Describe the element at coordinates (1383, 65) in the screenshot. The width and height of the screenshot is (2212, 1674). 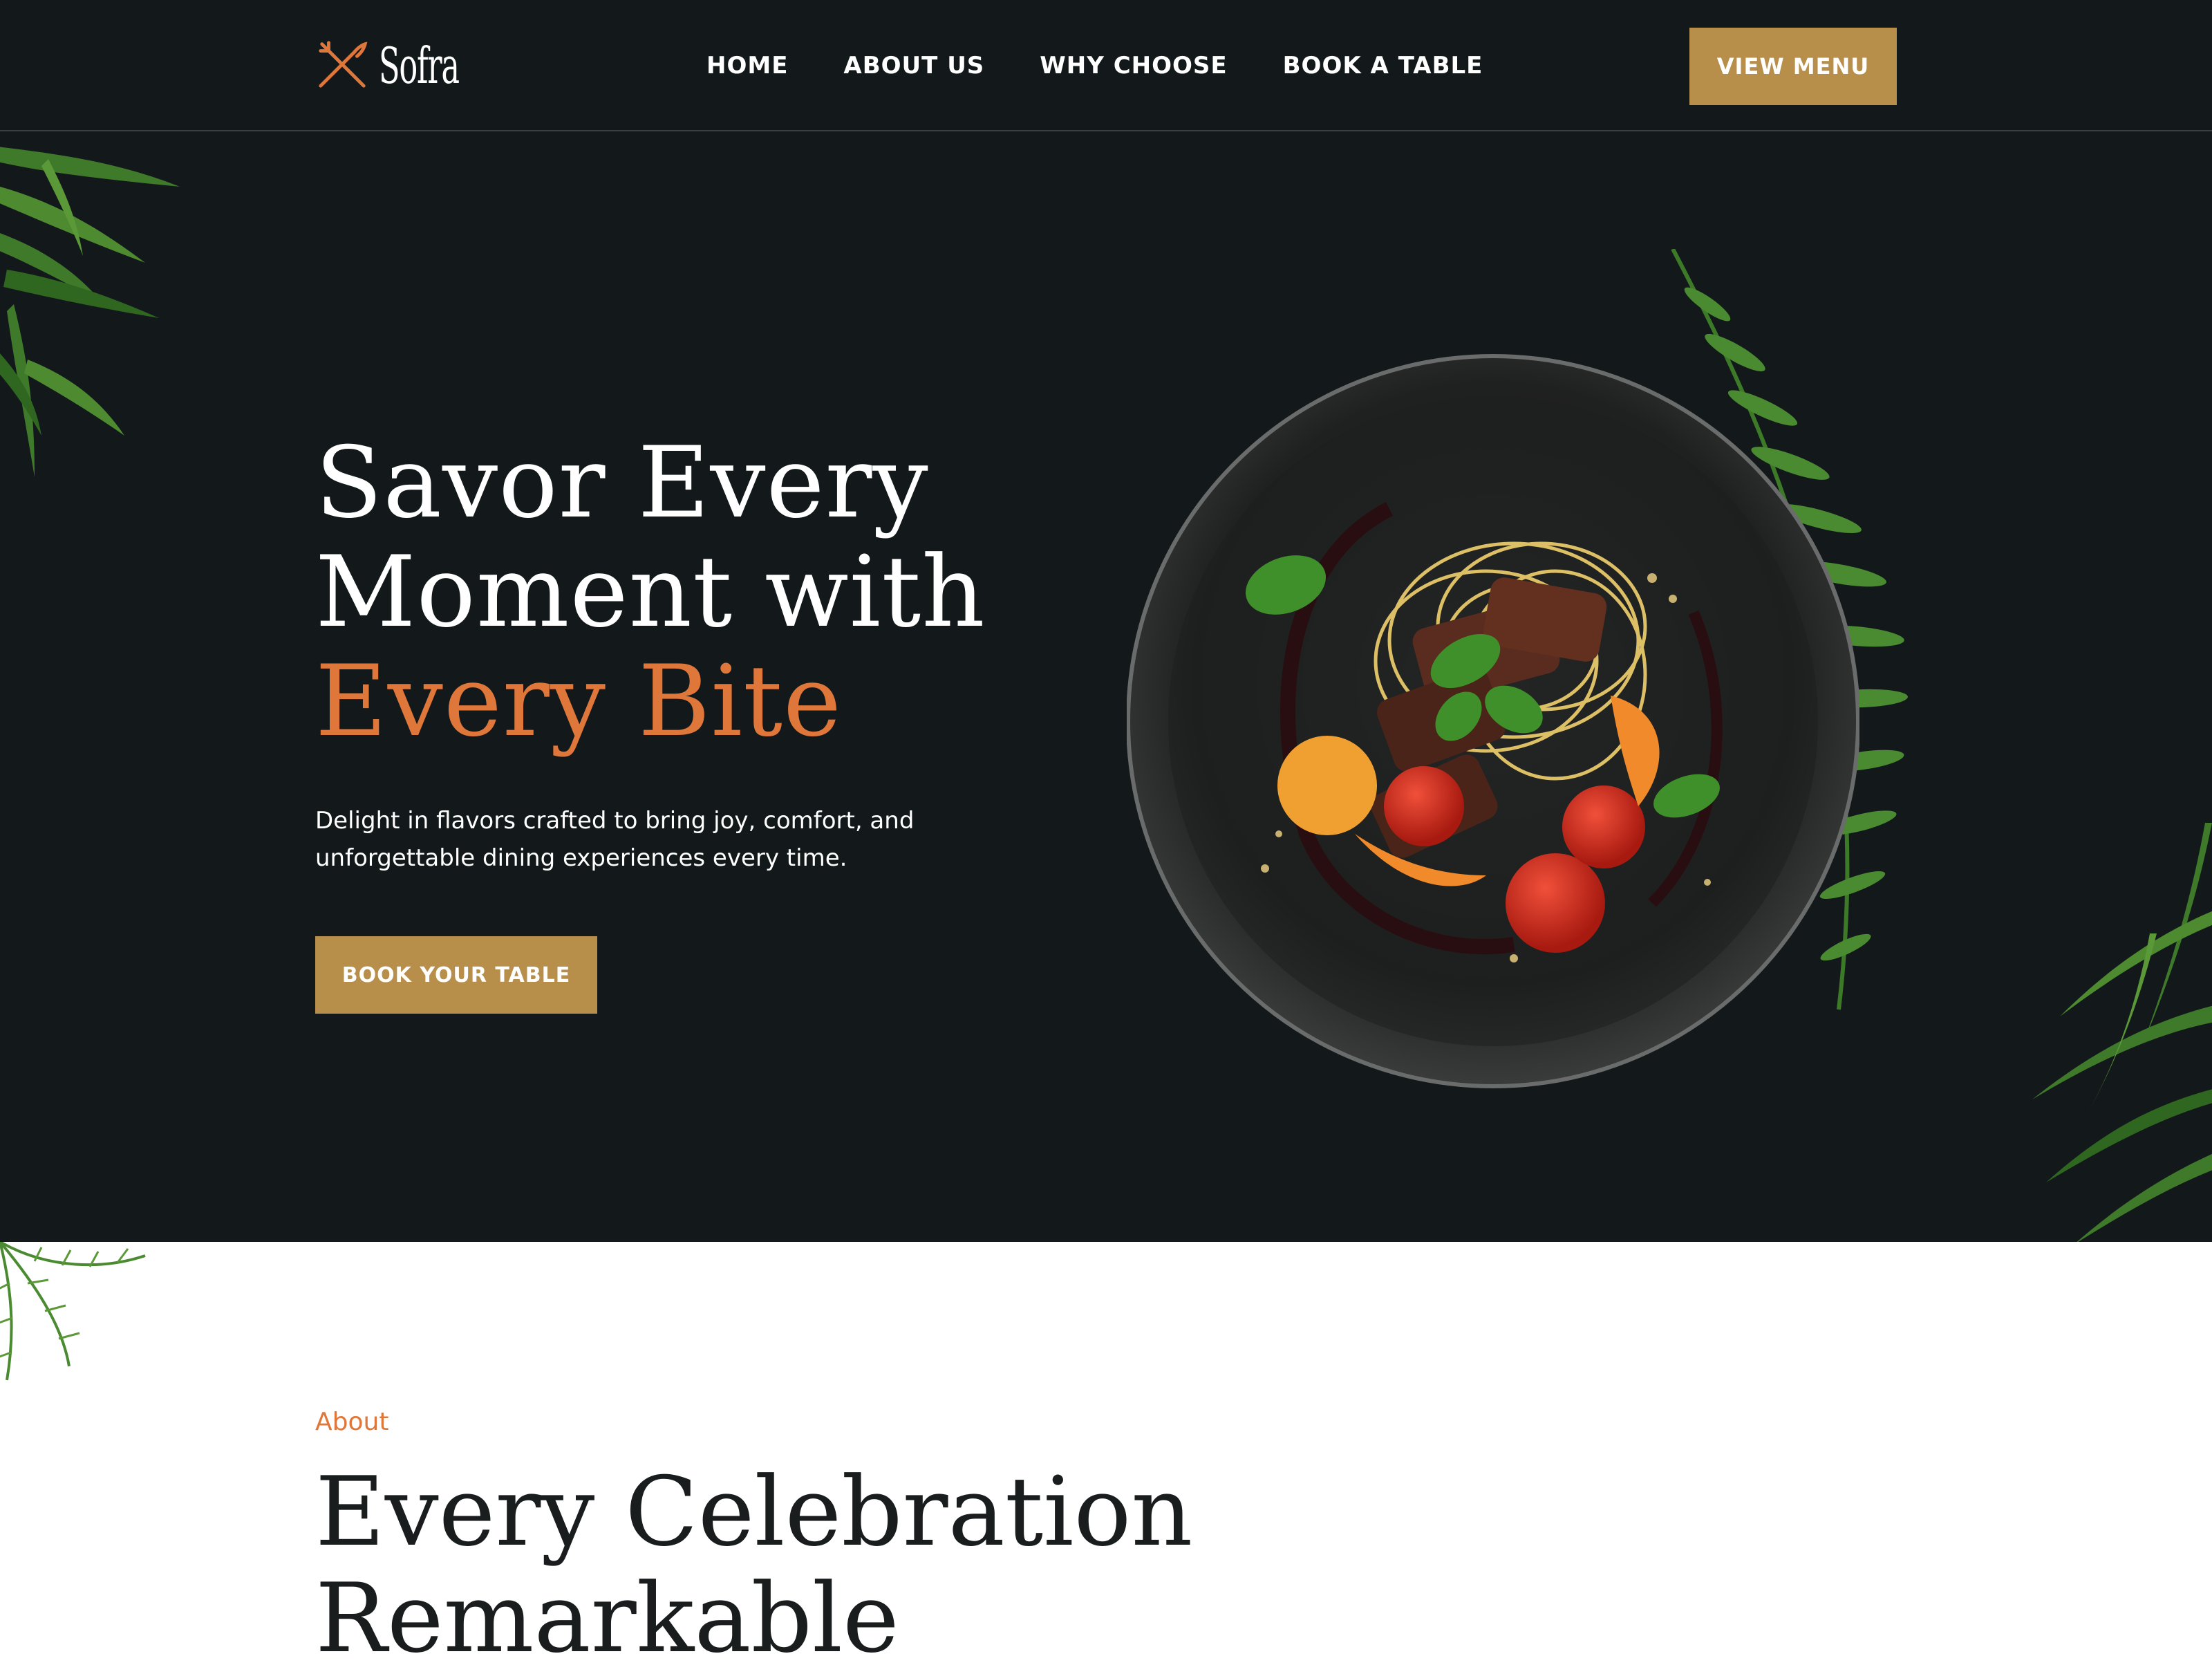
I see `nav-item-book-a-table: BOOK A TABLE` at that location.